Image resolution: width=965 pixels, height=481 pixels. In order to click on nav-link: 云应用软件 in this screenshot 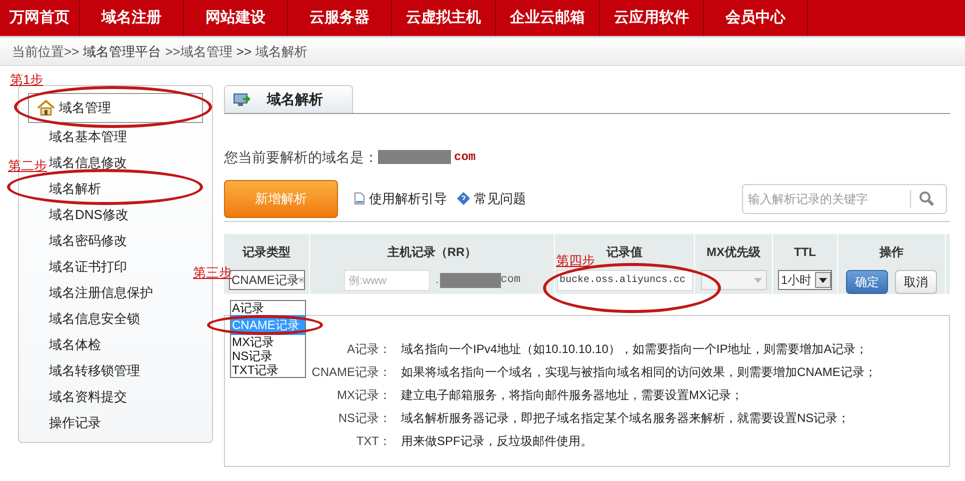, I will do `click(652, 18)`.